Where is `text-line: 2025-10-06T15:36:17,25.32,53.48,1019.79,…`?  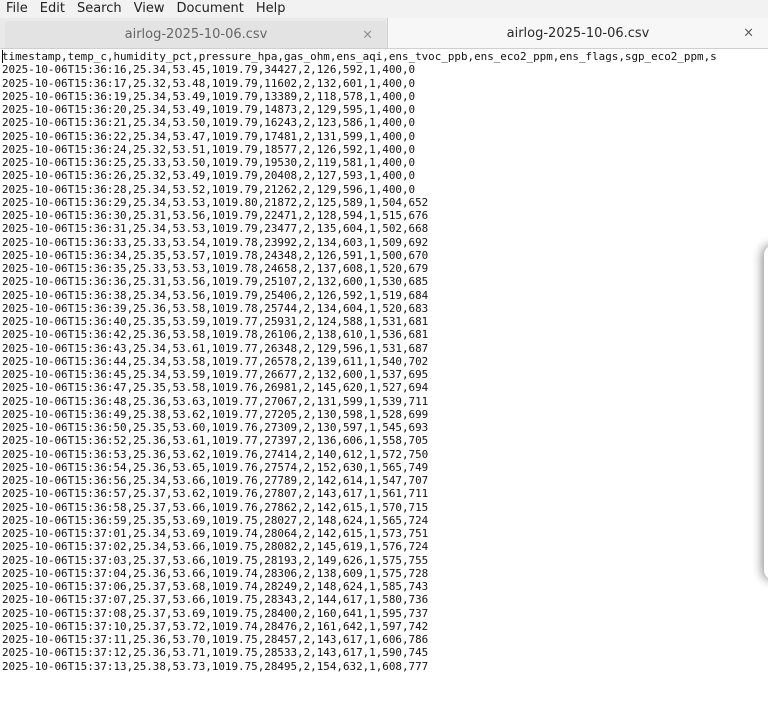
text-line: 2025-10-06T15:36:17,25.32,53.48,1019.79,… is located at coordinates (359, 83).